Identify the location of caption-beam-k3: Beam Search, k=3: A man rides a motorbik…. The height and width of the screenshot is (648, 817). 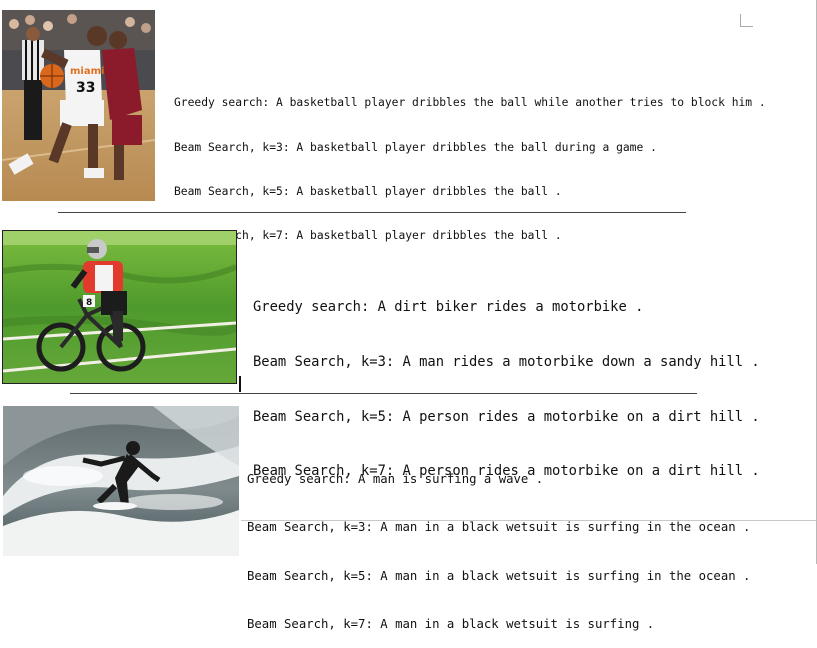
(506, 362).